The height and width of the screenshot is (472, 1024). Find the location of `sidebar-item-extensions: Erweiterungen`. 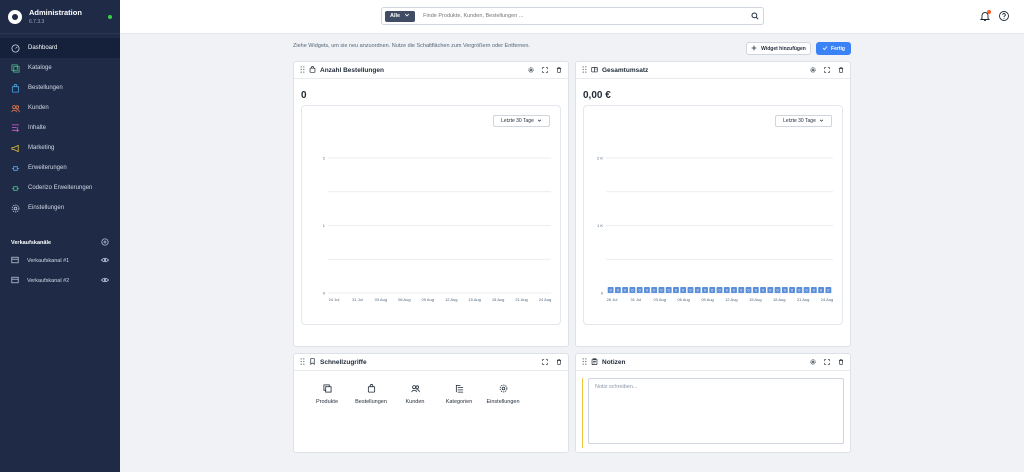

sidebar-item-extensions: Erweiterungen is located at coordinates (60, 168).